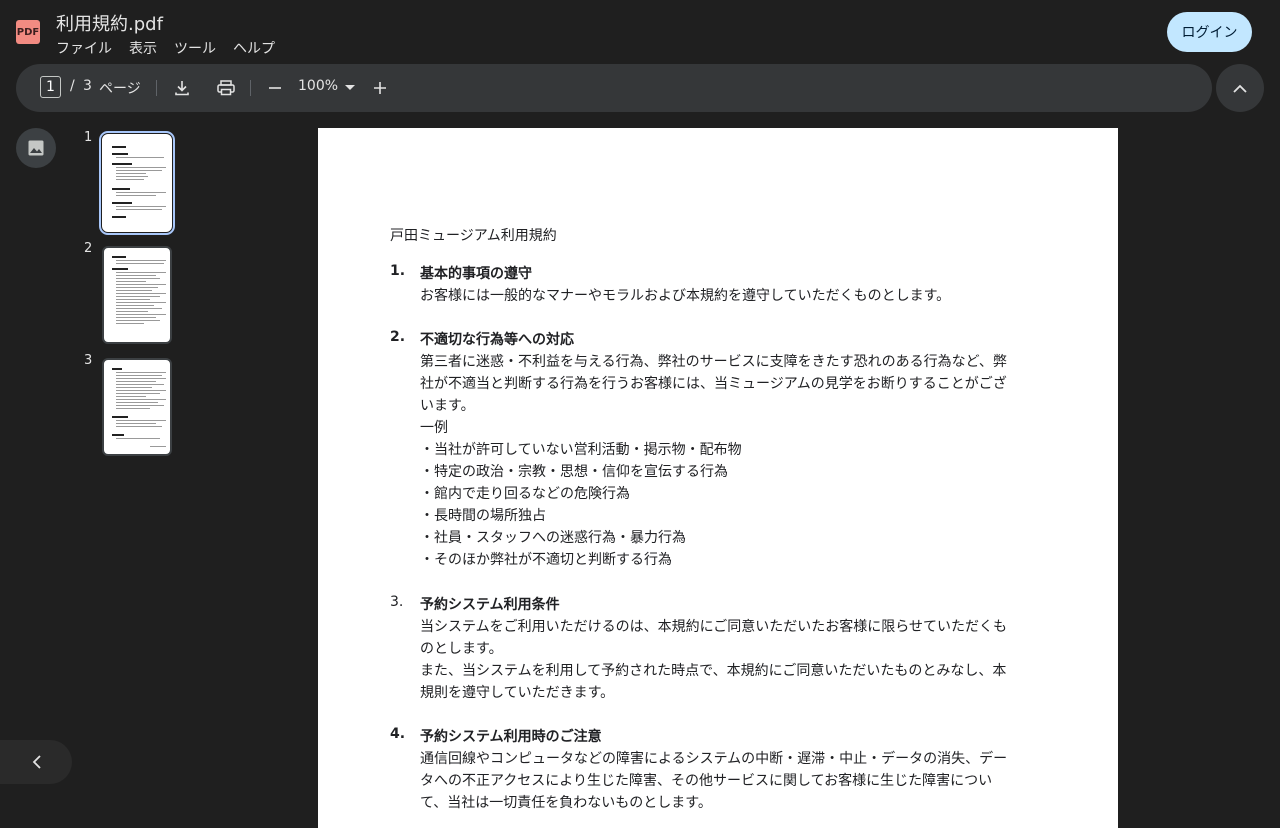 The height and width of the screenshot is (828, 1280). What do you see at coordinates (497, 340) in the screenshot?
I see `section-title: 不適切な行為等への対応` at bounding box center [497, 340].